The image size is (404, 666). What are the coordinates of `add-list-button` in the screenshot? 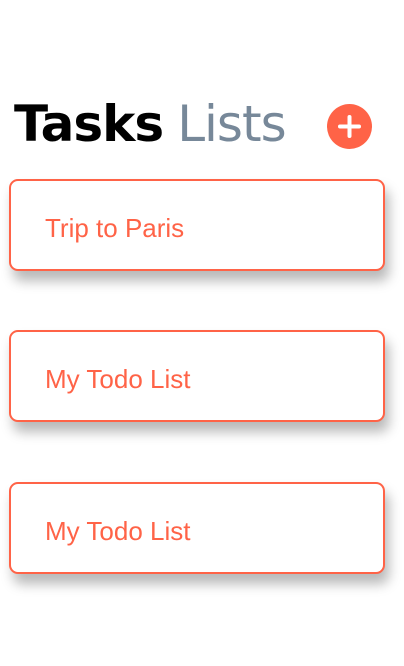 It's located at (349, 126).